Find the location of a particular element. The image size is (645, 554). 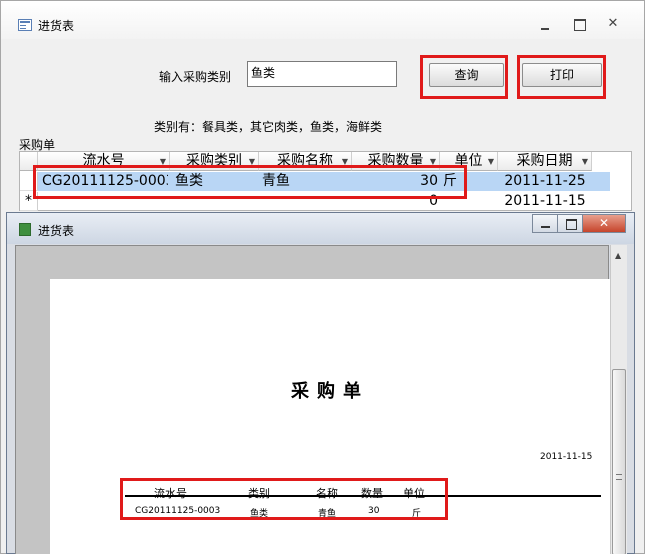

close-icon is located at coordinates (604, 223).